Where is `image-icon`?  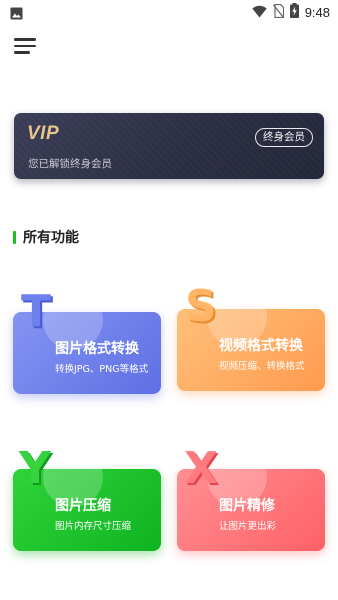 image-icon is located at coordinates (16, 14).